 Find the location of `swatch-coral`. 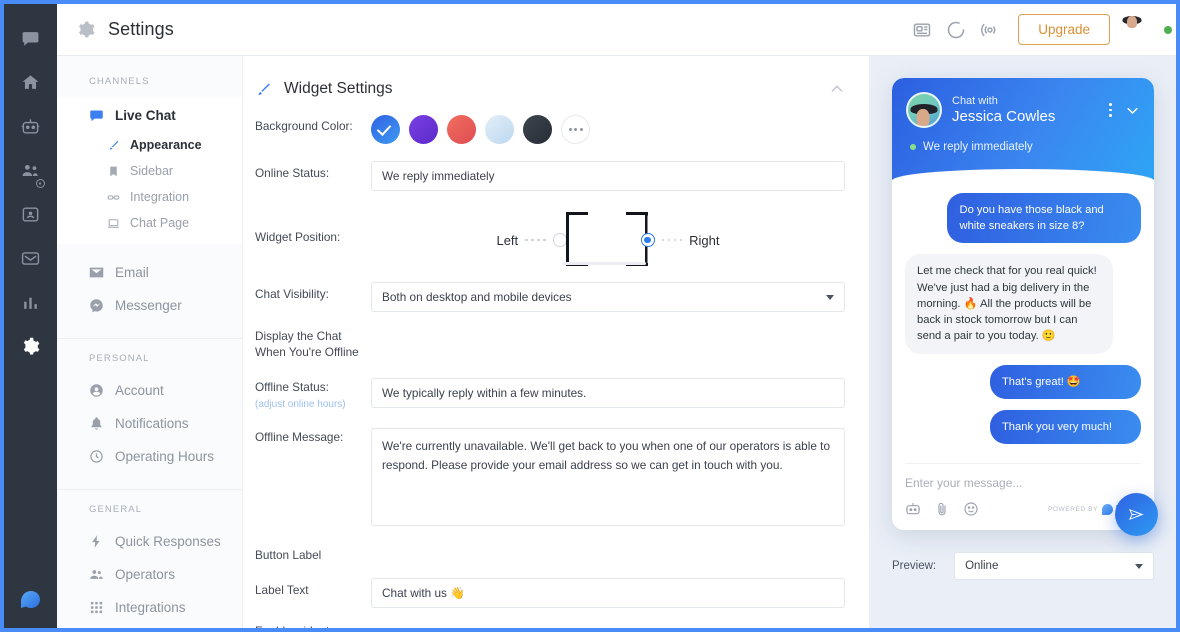

swatch-coral is located at coordinates (461, 129).